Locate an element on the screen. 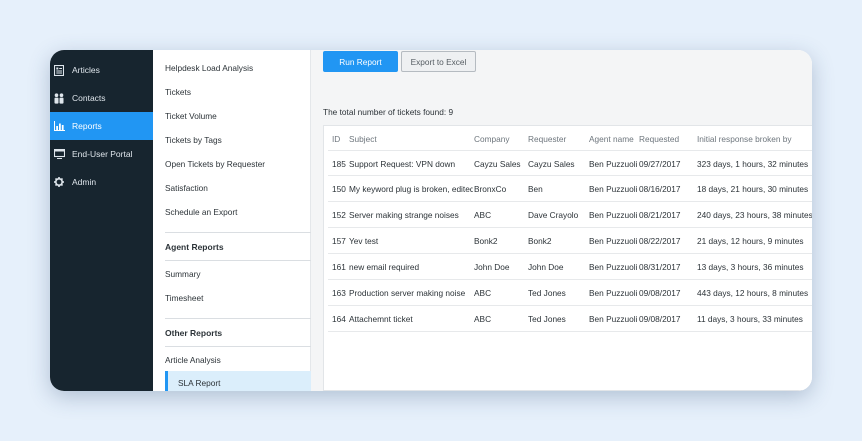 The height and width of the screenshot is (441, 862). other-reports-heading: Other Reports is located at coordinates (194, 333).